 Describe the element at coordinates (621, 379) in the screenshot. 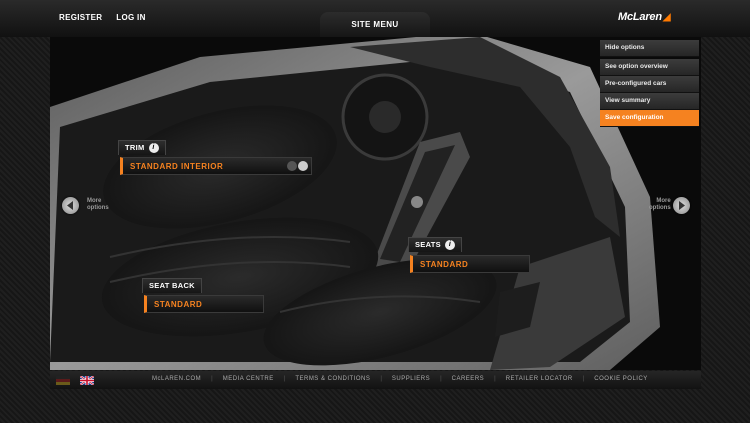

I see `footer-link-cookie-policy: COOKIE POLICY` at that location.